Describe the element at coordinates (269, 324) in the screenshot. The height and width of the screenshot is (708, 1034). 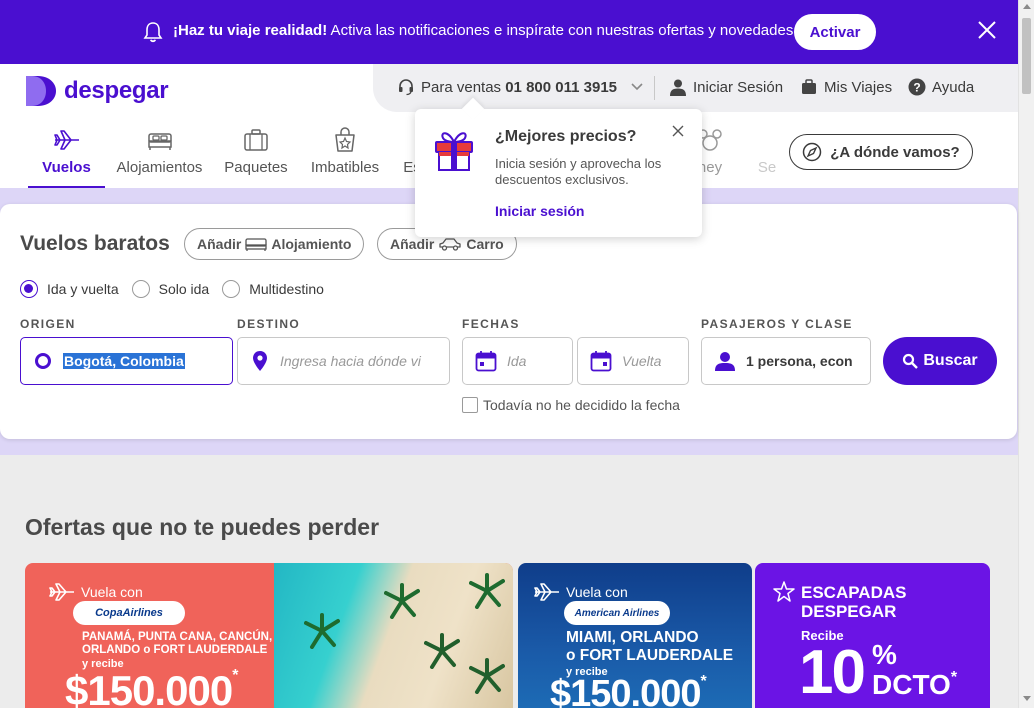
I see `destination-label: DESTINO` at that location.